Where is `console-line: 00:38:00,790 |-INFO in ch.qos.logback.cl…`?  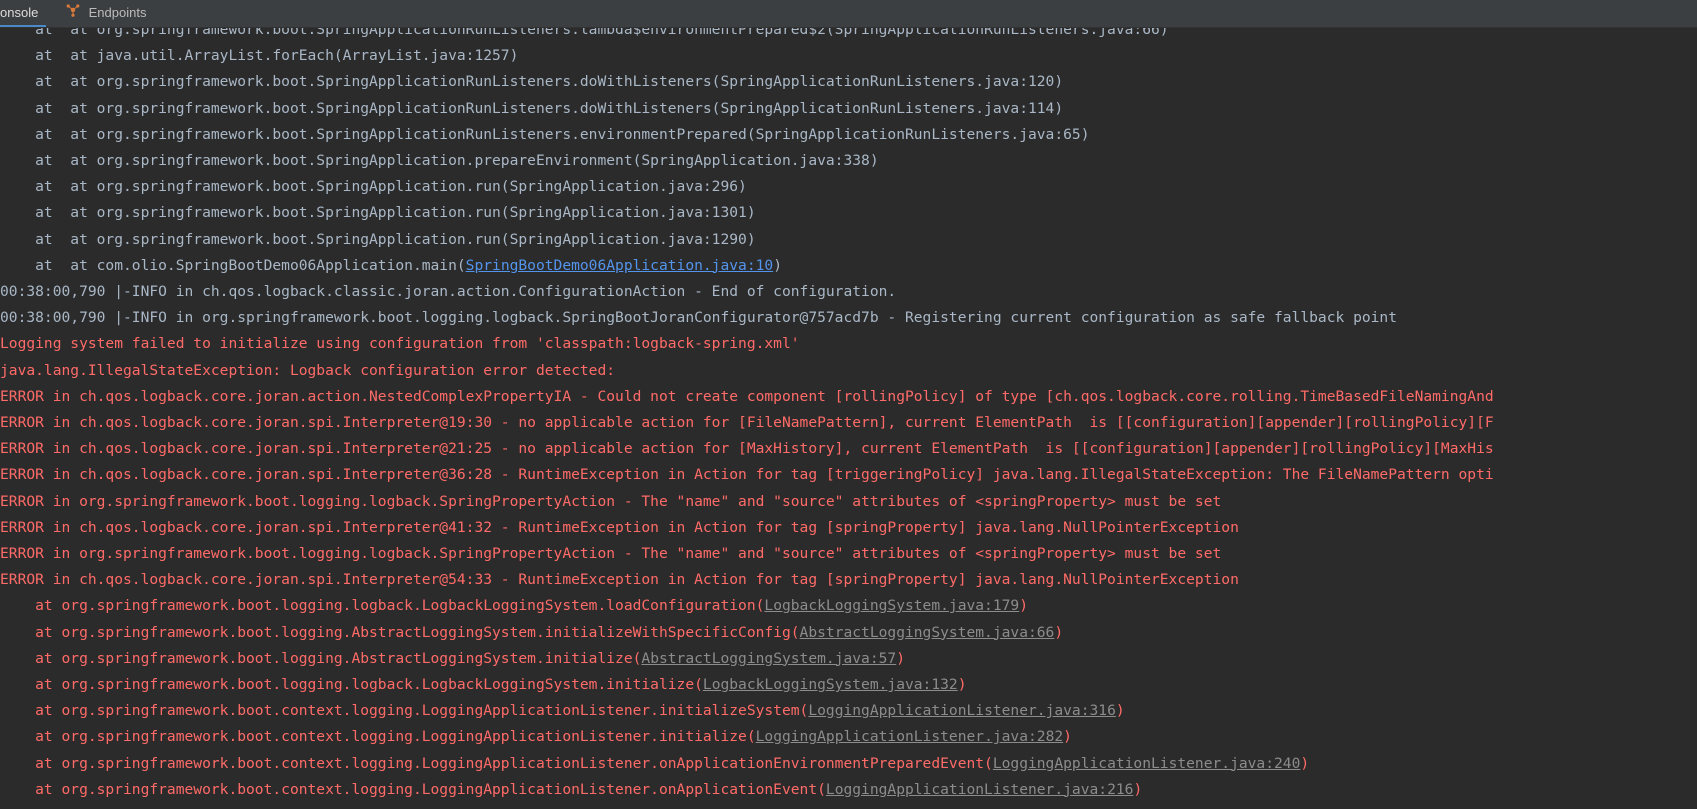 console-line: 00:38:00,790 |-INFO in ch.qos.logback.cl… is located at coordinates (448, 292).